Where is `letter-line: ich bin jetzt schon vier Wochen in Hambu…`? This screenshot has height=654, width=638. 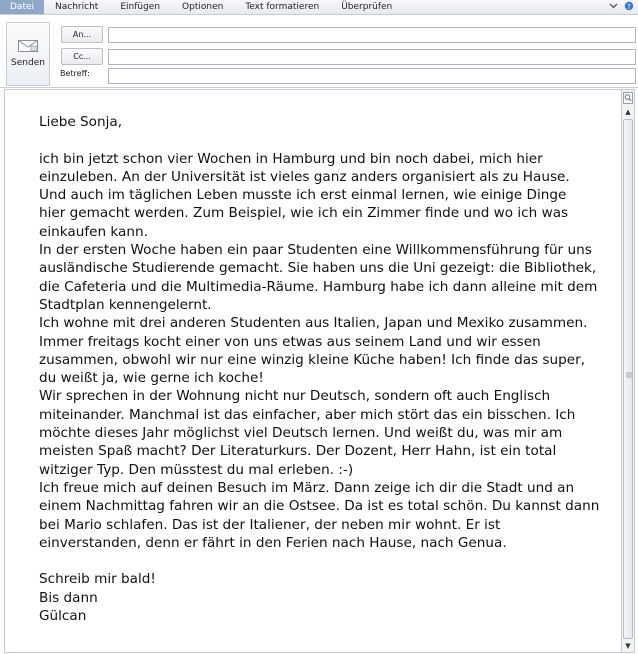
letter-line: ich bin jetzt schon vier Wochen in Hambu… is located at coordinates (291, 158).